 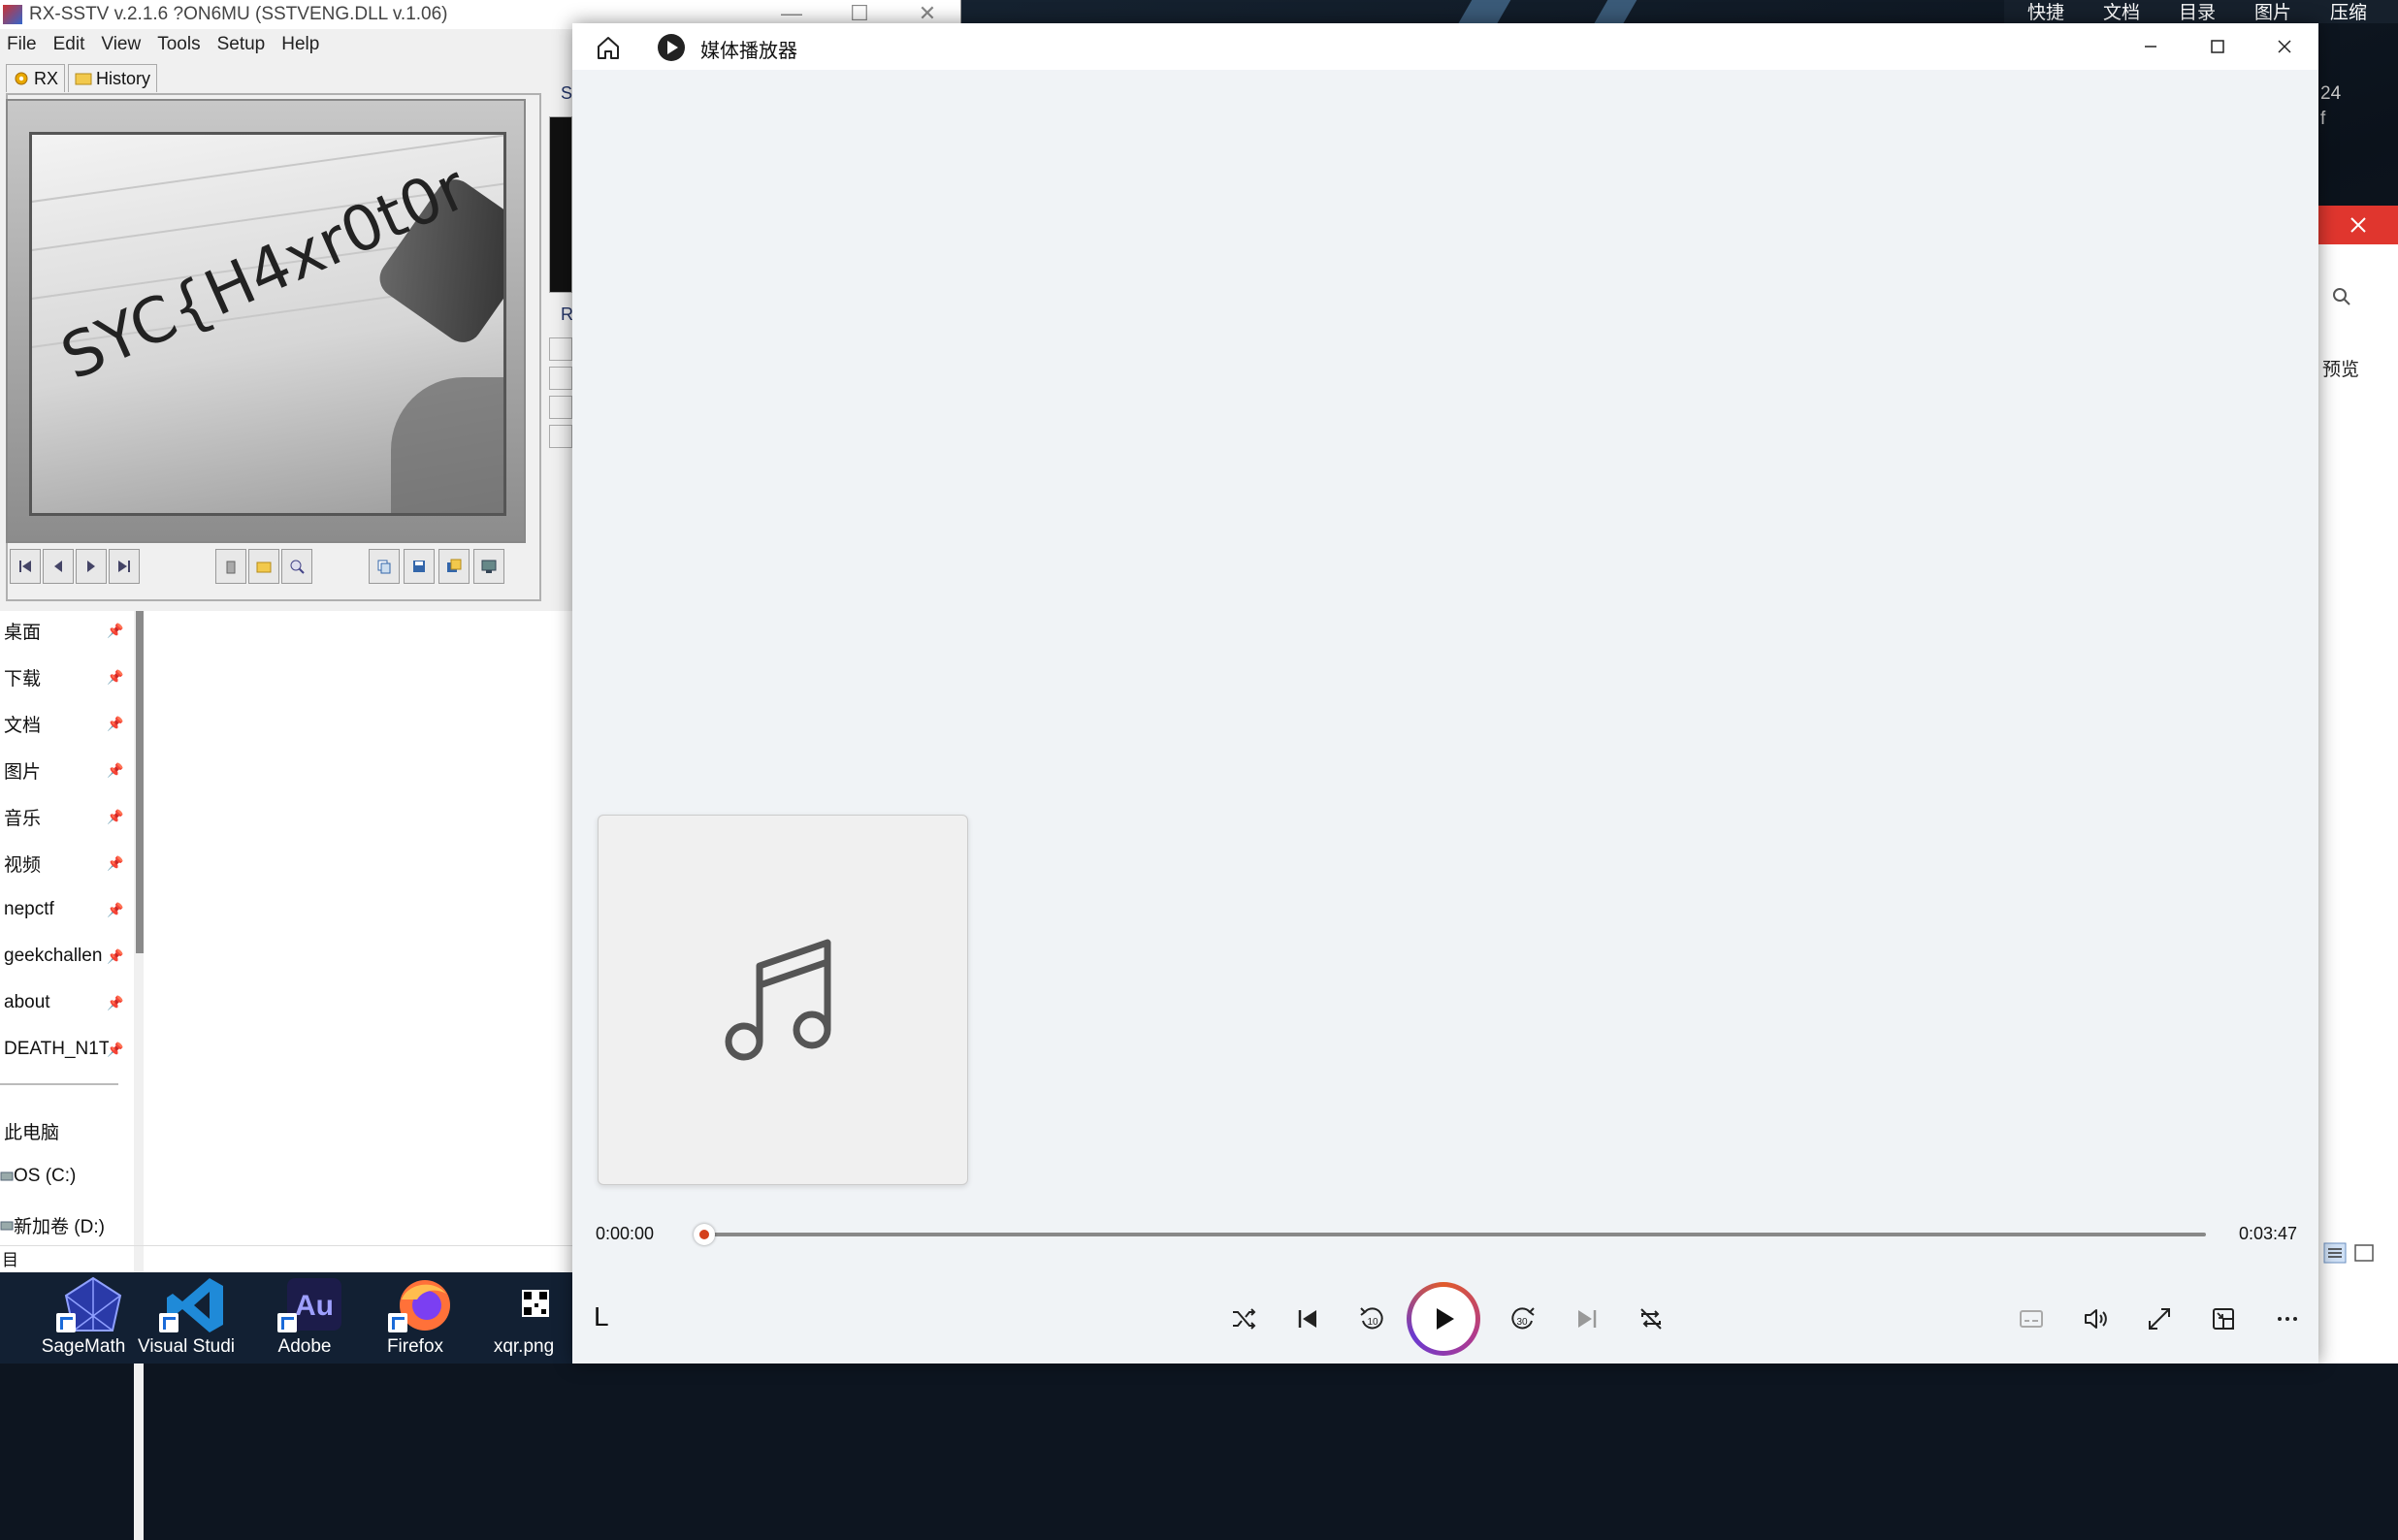 I want to click on fullscreen-button, so click(x=2159, y=1319).